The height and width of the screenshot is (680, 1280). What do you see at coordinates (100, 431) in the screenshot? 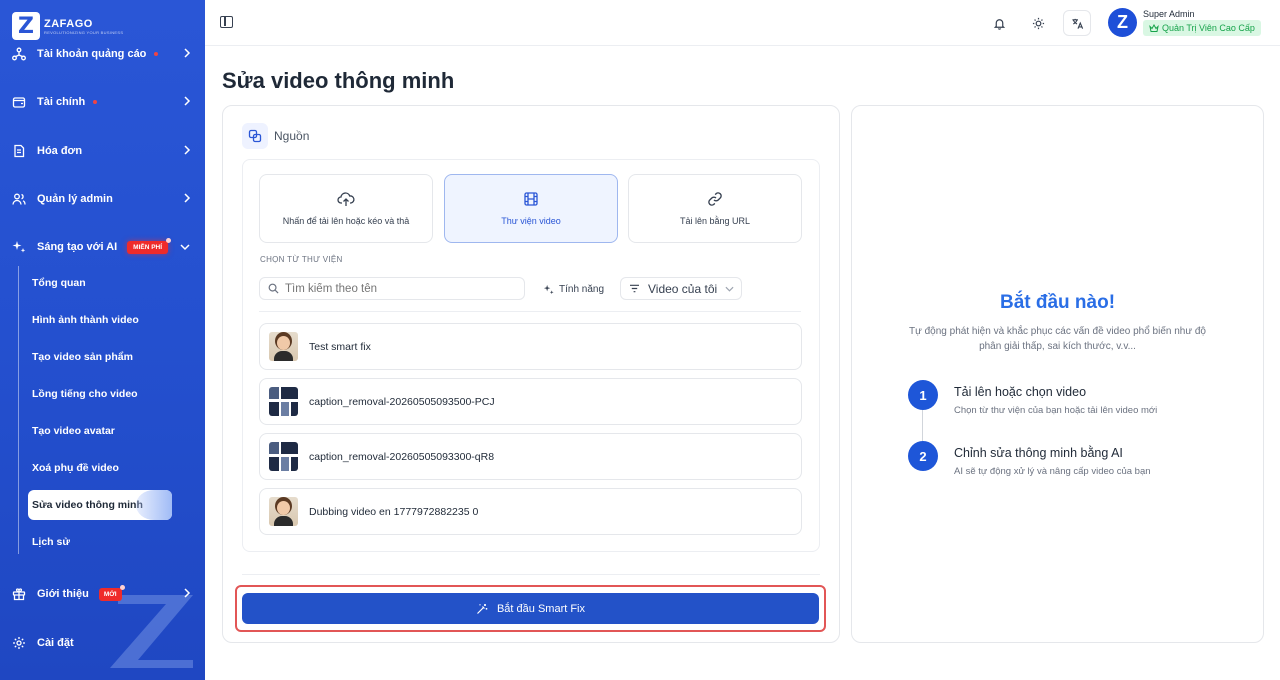
I see `sidebar-subitem-avatar-video: Tạo video avatar` at bounding box center [100, 431].